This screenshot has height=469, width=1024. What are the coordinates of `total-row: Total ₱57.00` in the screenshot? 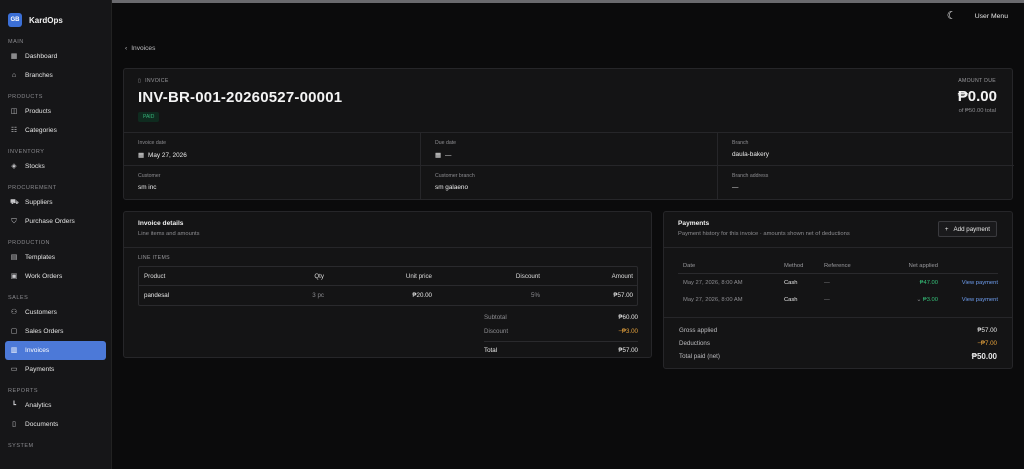 It's located at (561, 349).